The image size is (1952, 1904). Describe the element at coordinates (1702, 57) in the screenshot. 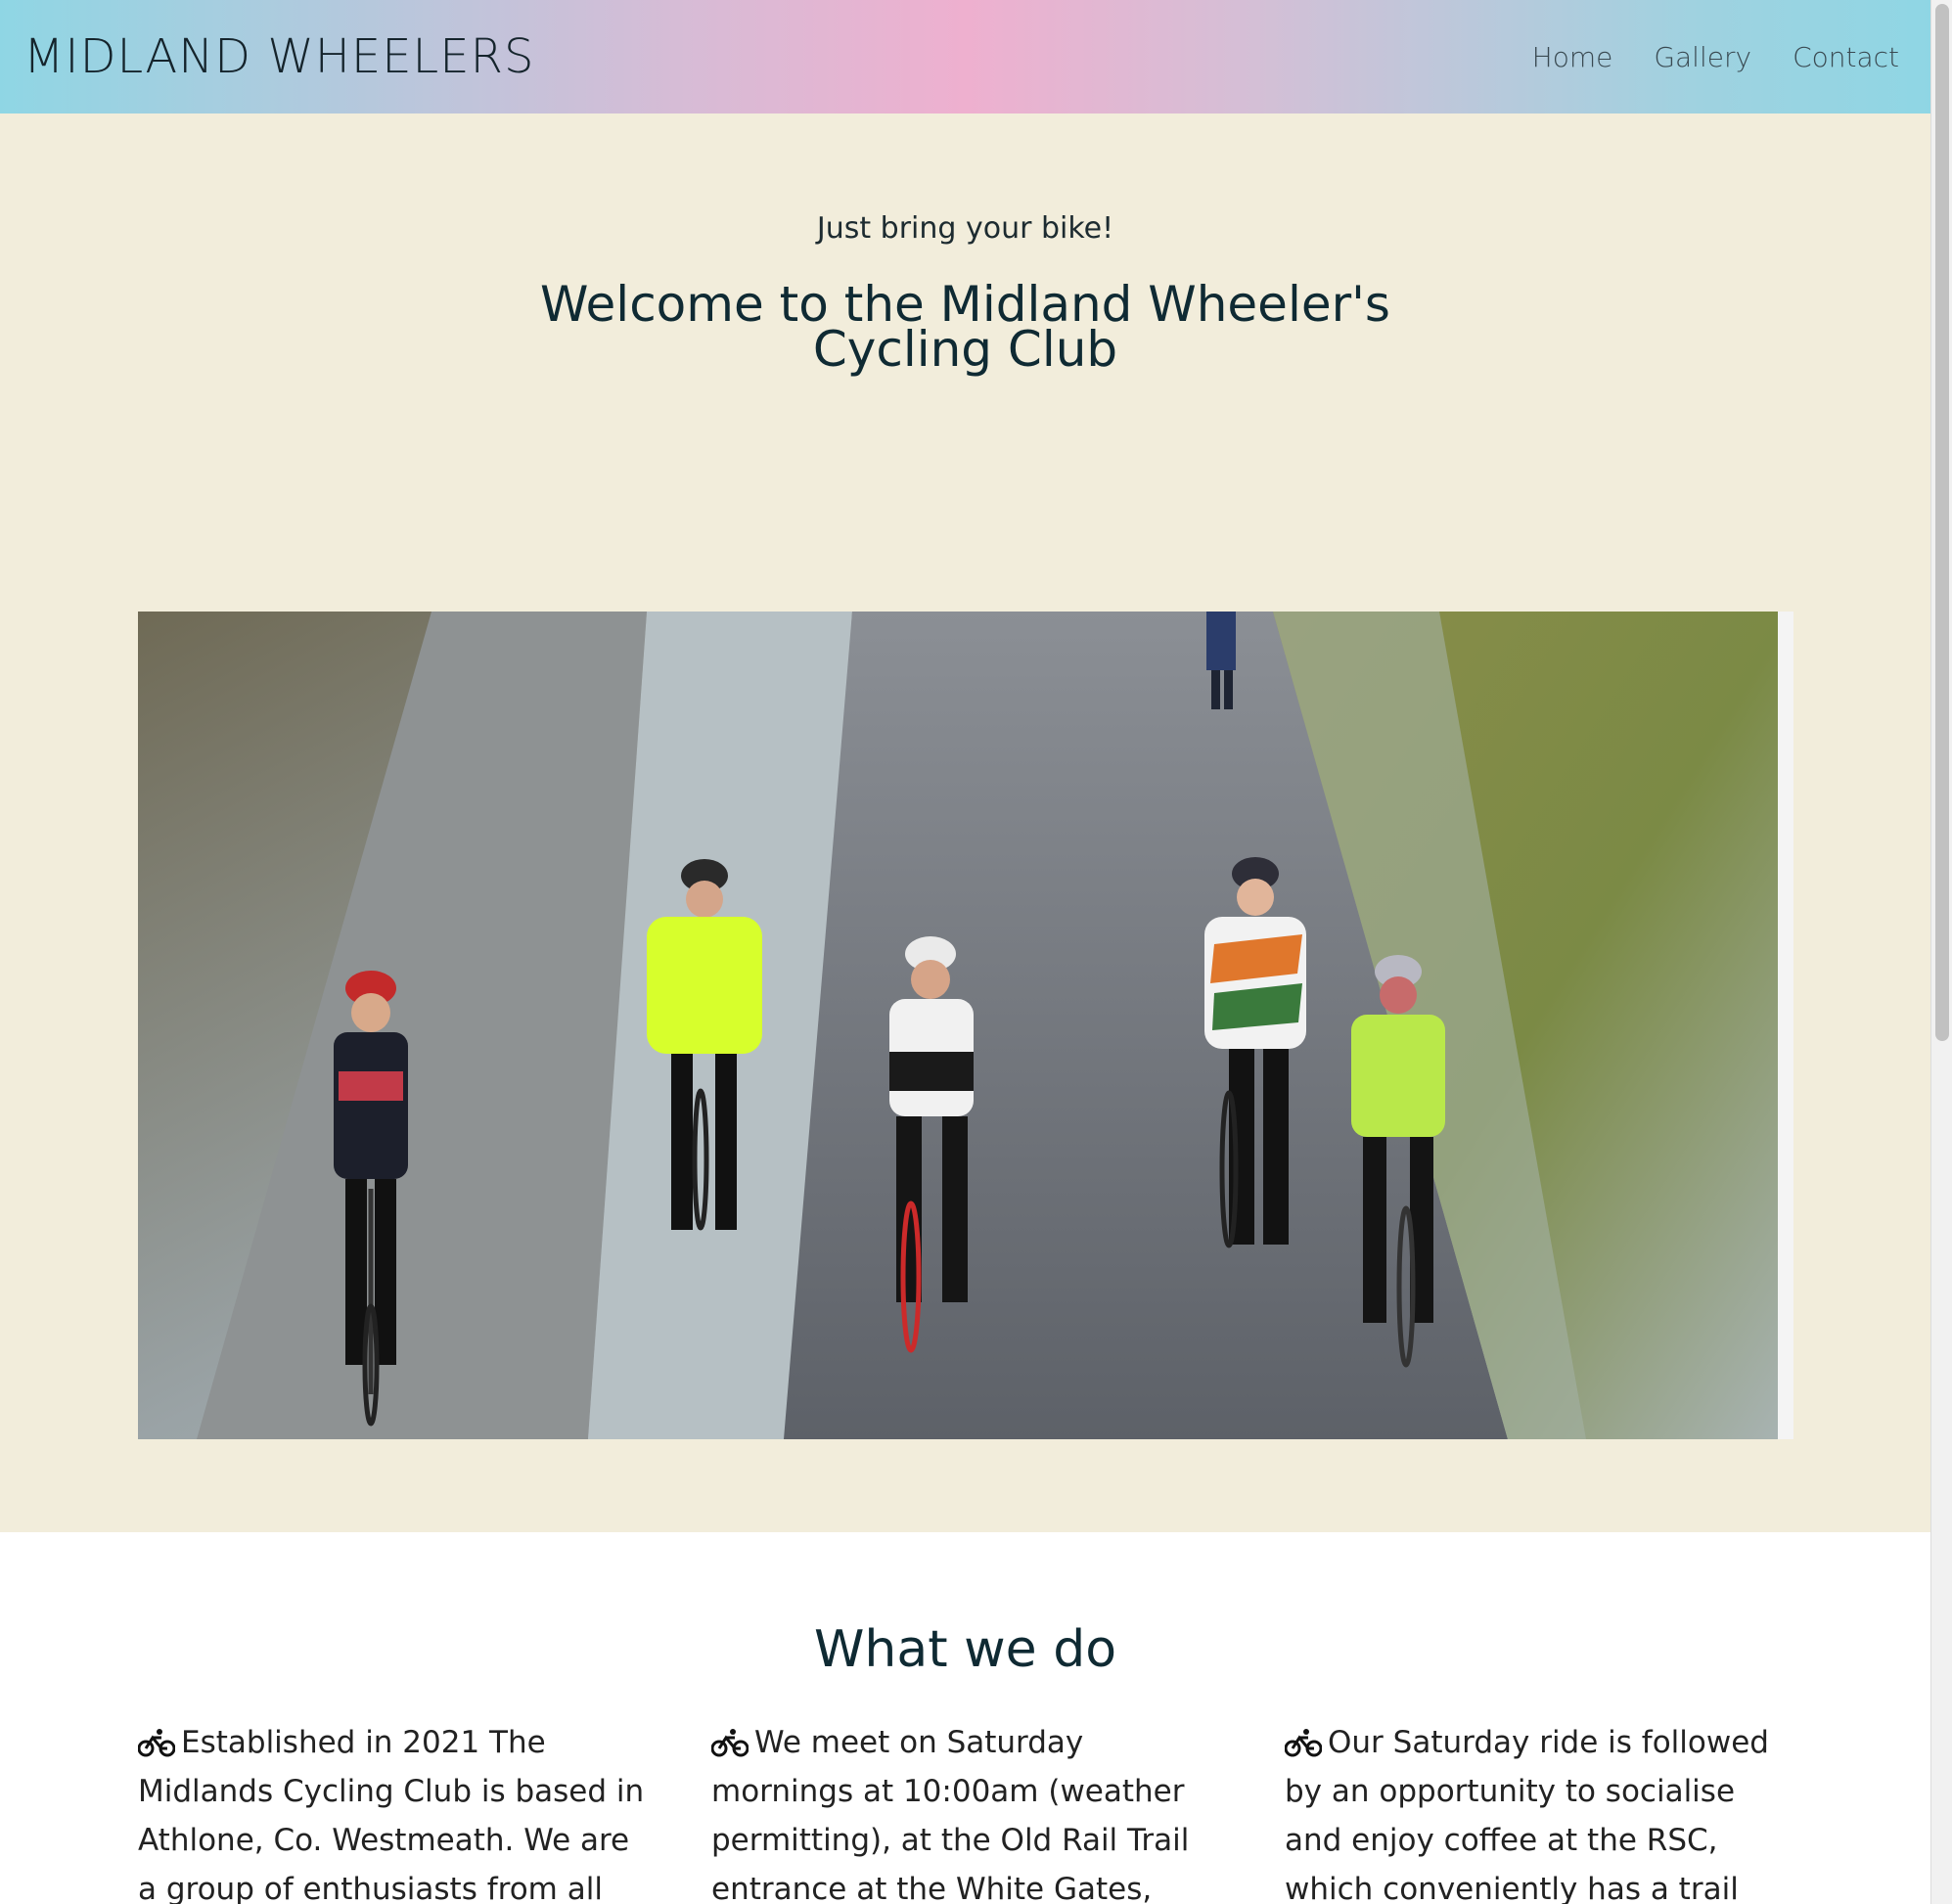

I see `nav-gallery-link: Gallery` at that location.